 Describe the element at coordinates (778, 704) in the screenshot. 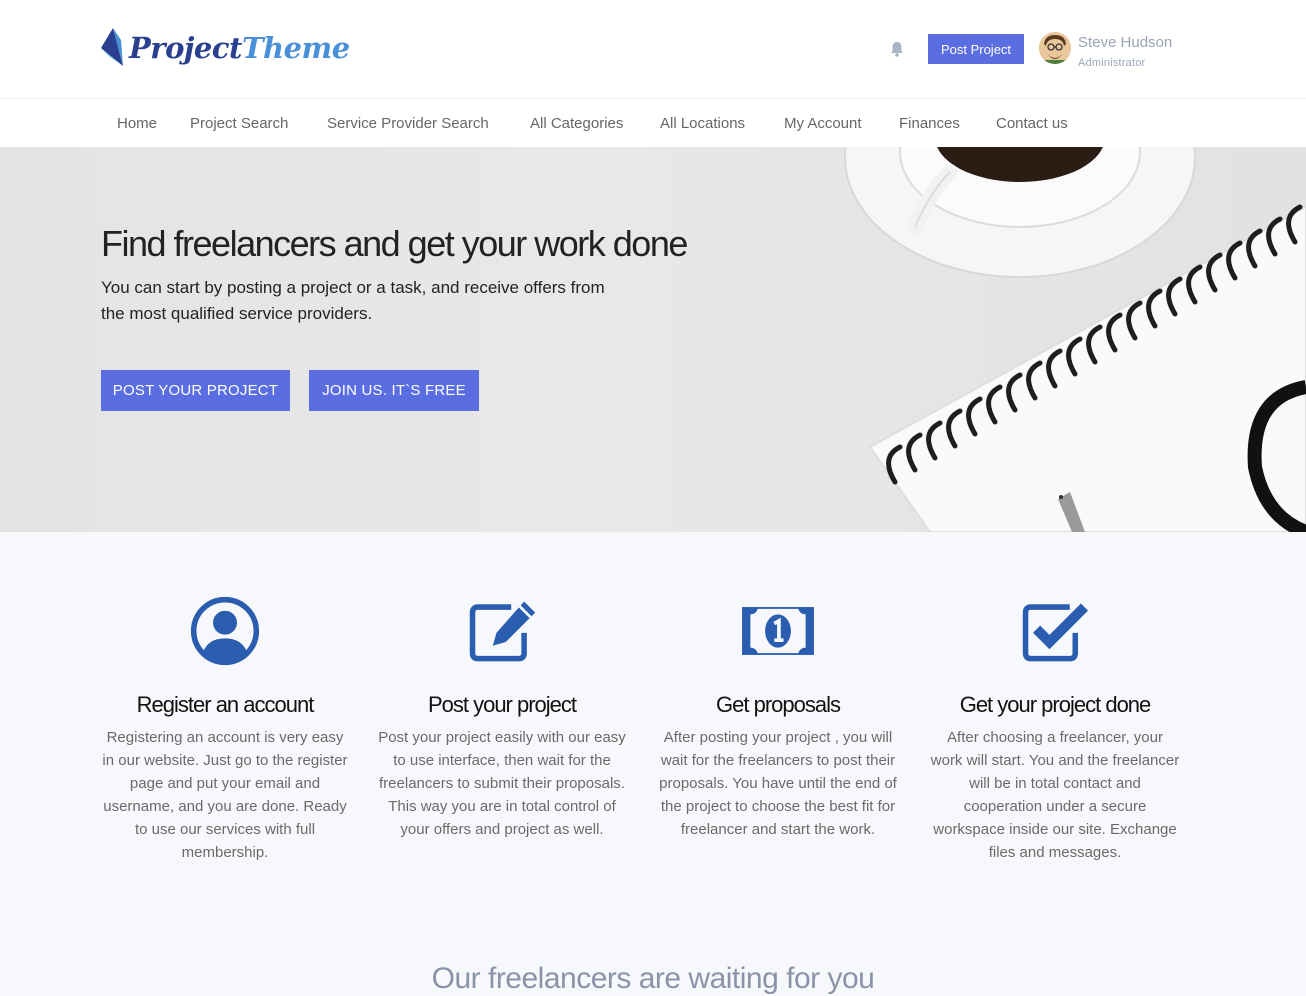

I see `feature-title: Get proposals` at that location.